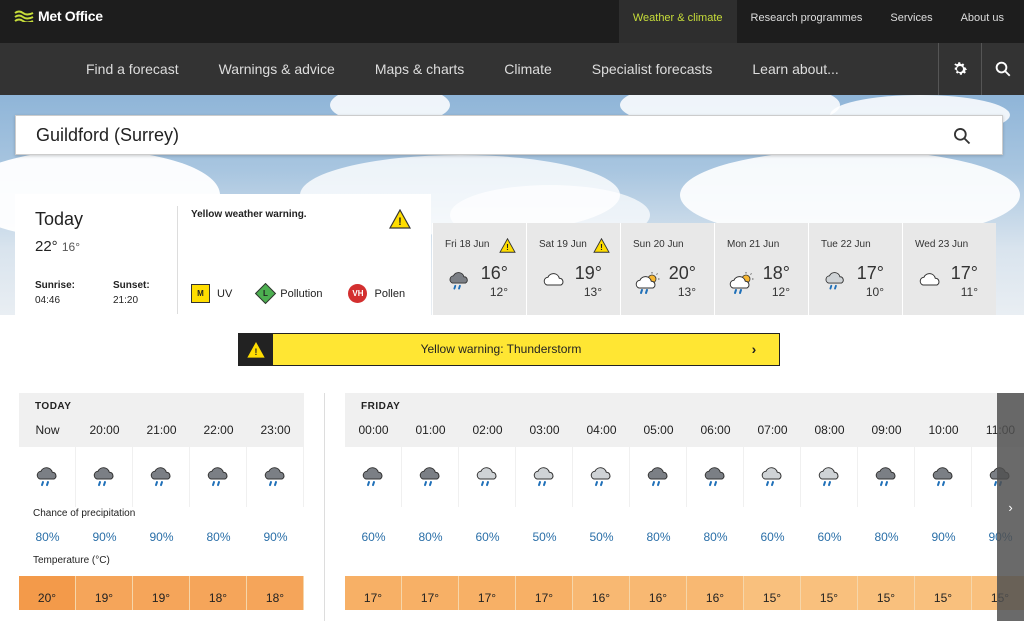 The width and height of the screenshot is (1024, 621). I want to click on precip-value: 90%, so click(161, 537).